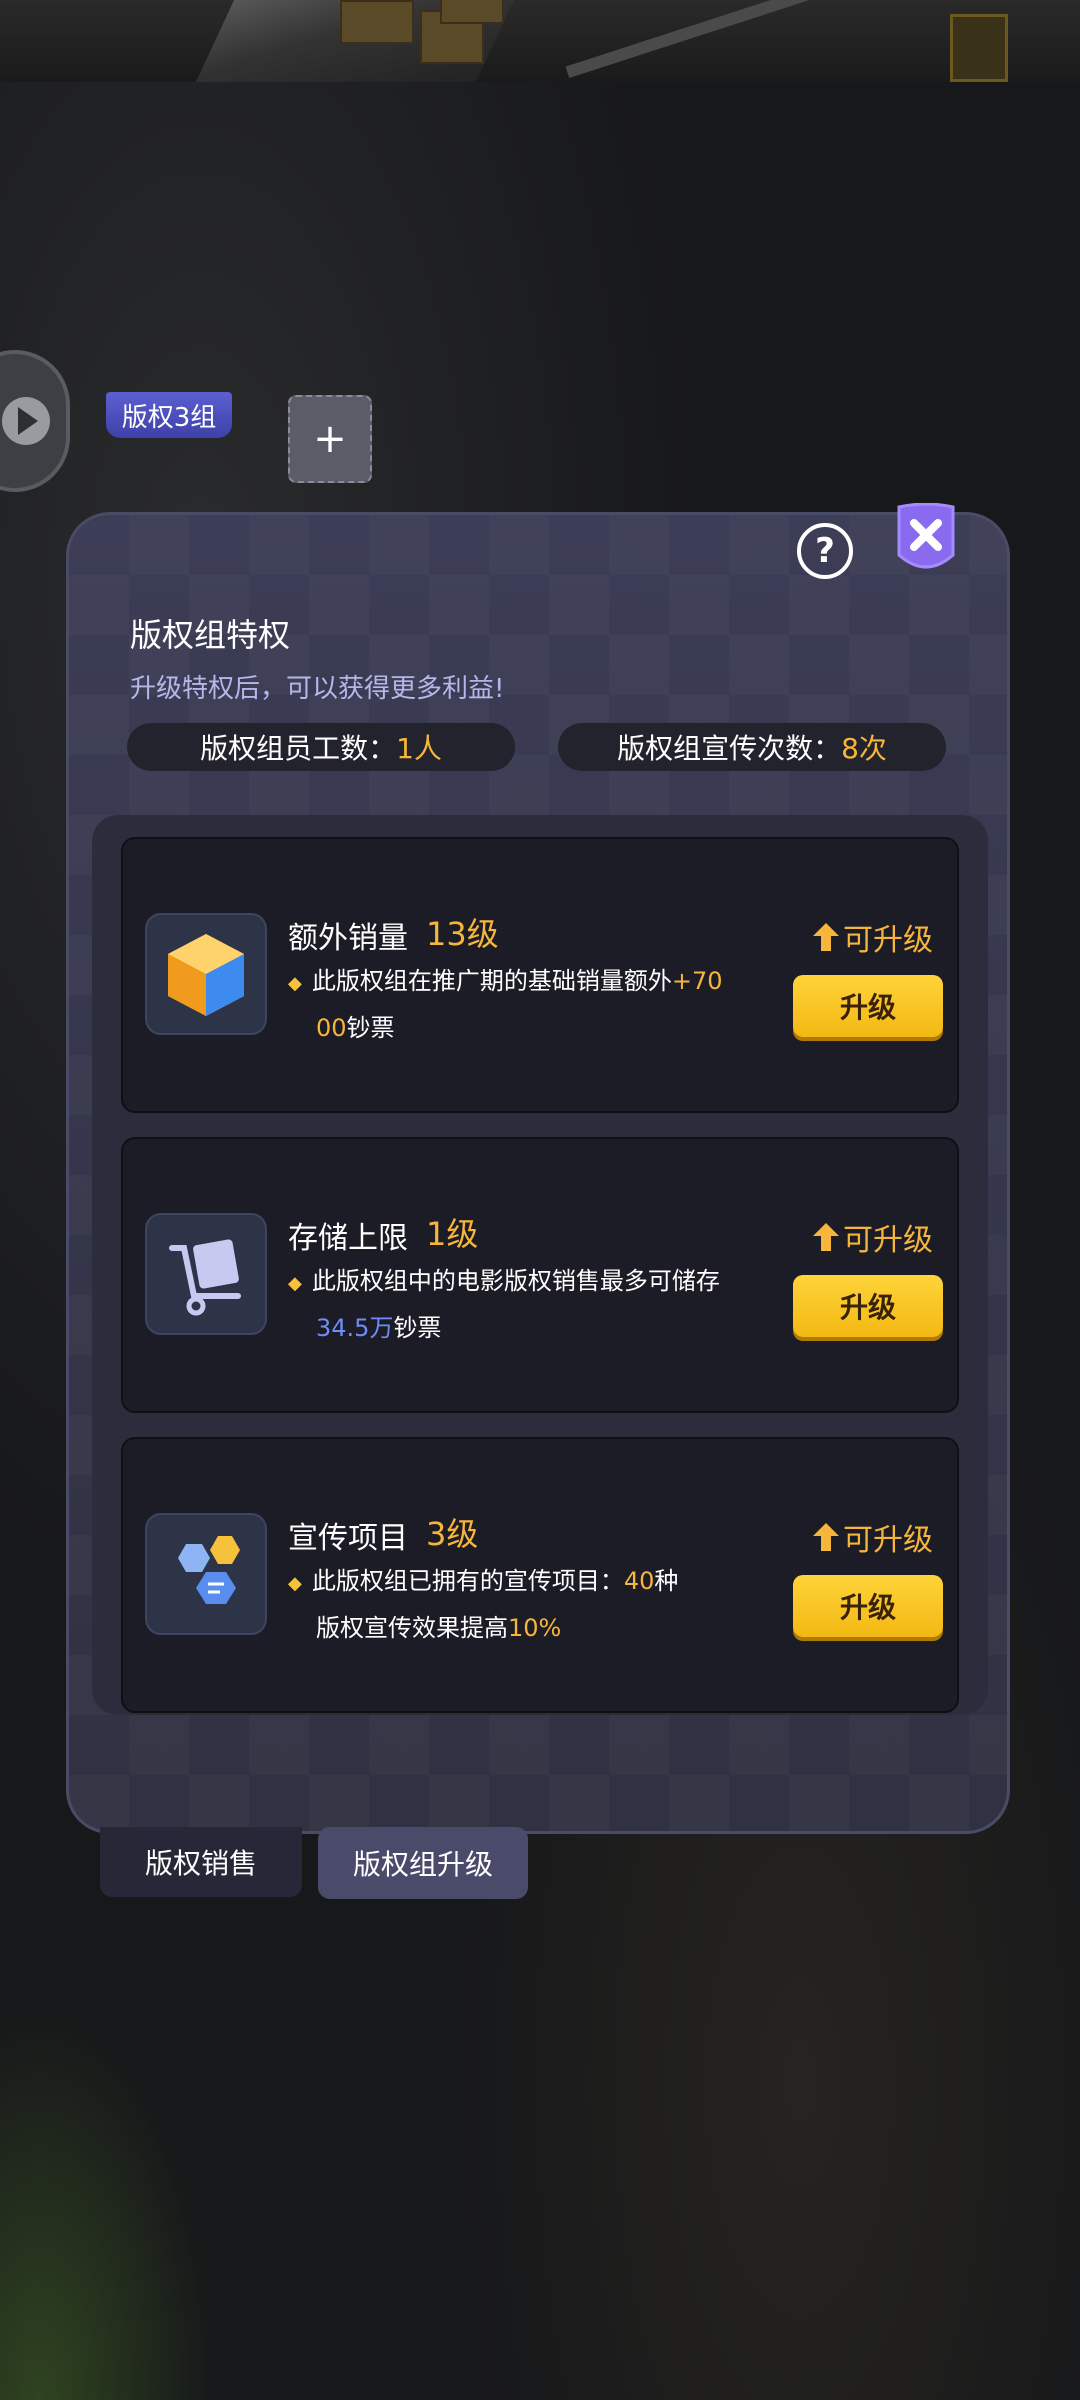 The image size is (1080, 2400). What do you see at coordinates (26, 421) in the screenshot?
I see `arrow-right-icon` at bounding box center [26, 421].